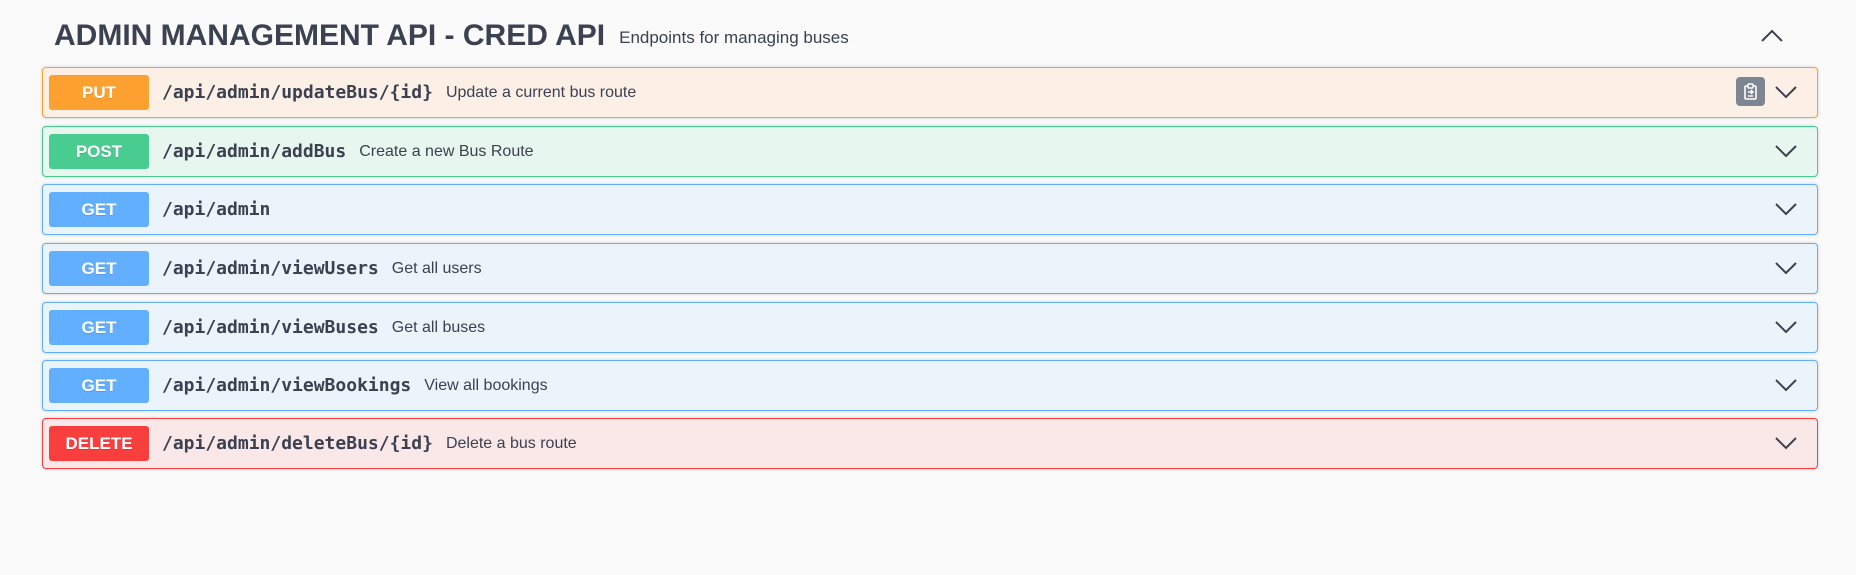 This screenshot has width=1856, height=575. I want to click on copy-to-clipboard-button, so click(1750, 91).